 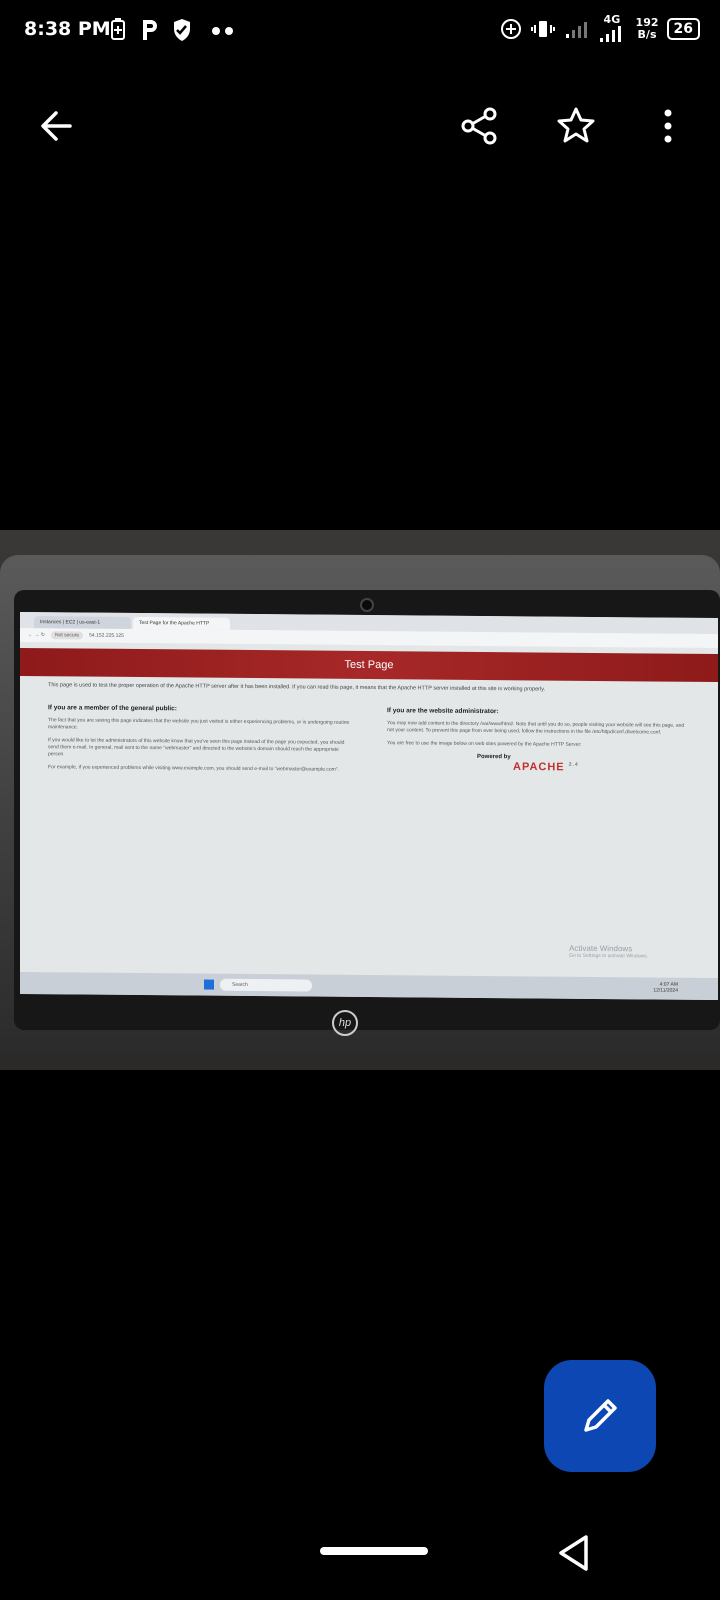 I want to click on more-vertical-icon, so click(x=668, y=126).